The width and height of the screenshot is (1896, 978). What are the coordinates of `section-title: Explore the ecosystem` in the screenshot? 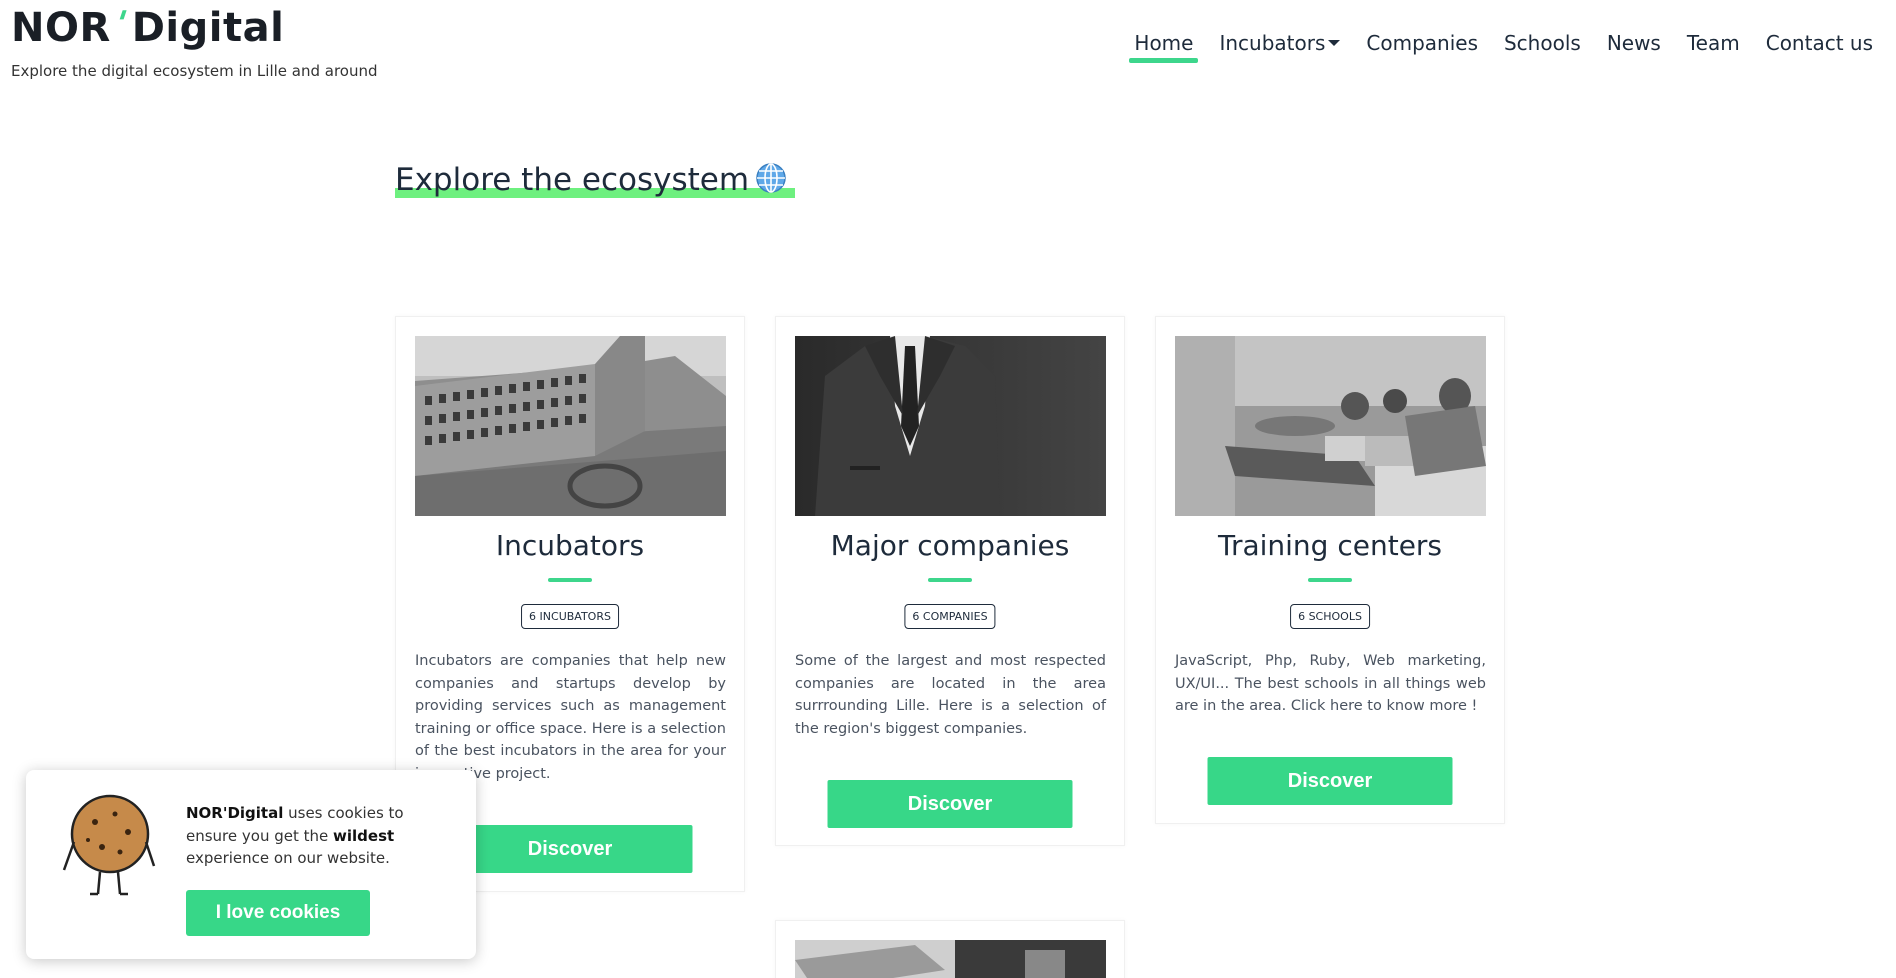 It's located at (595, 180).